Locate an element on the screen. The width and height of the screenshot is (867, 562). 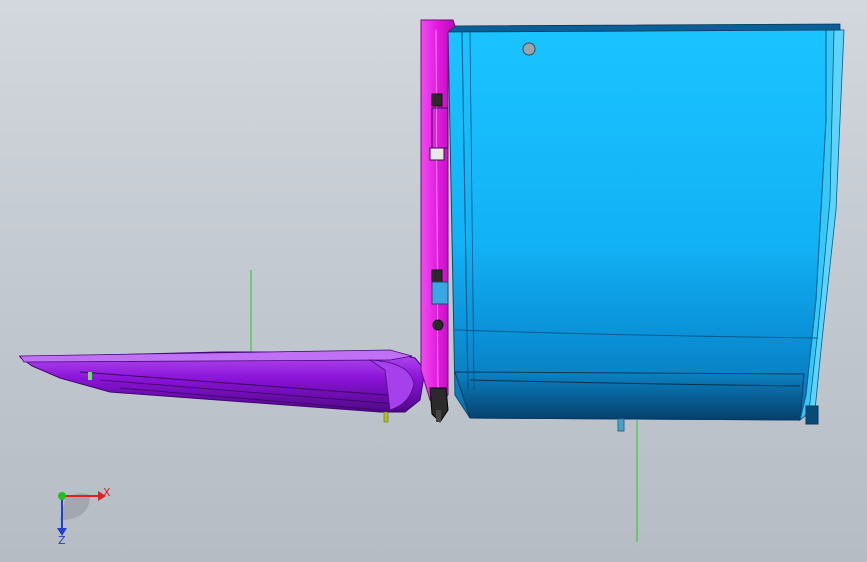
x-axis-label: X is located at coordinates (107, 492).